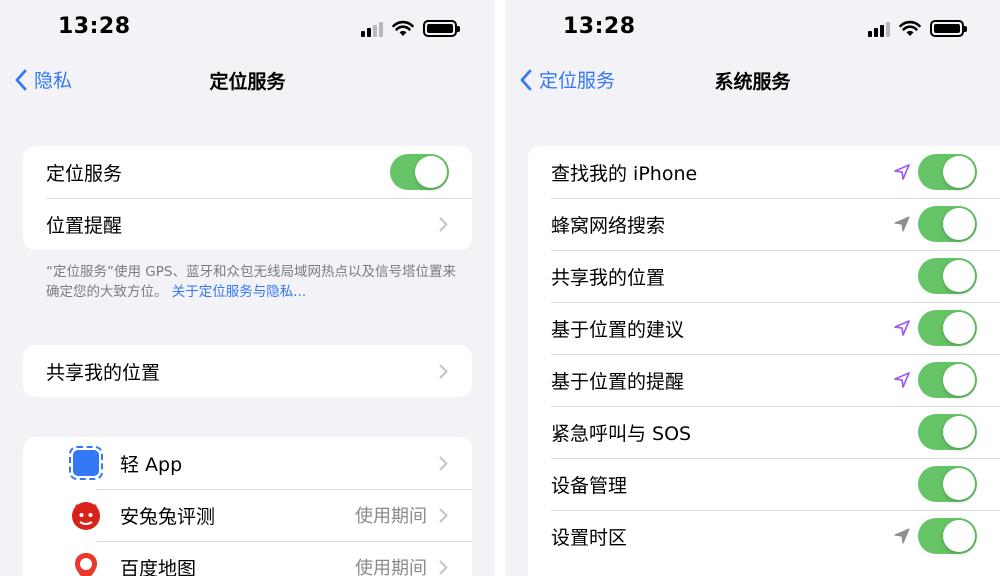  What do you see at coordinates (752, 80) in the screenshot?
I see `nav-bar: 定位服务 系统服务` at bounding box center [752, 80].